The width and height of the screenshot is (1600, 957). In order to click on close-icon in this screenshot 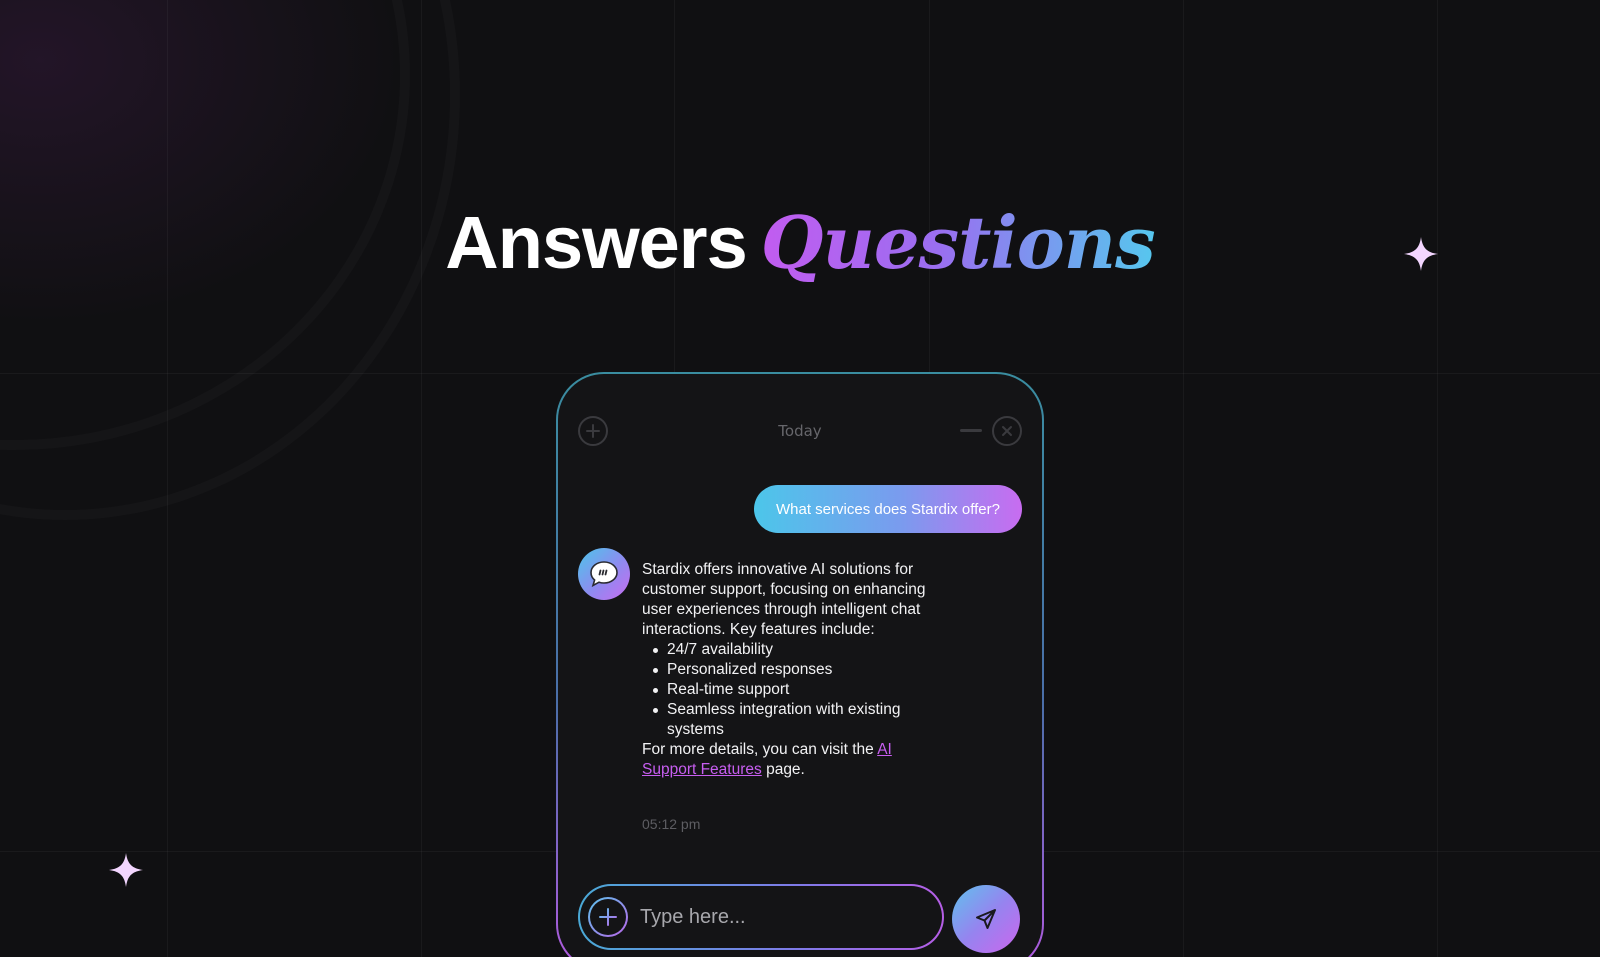, I will do `click(1007, 431)`.